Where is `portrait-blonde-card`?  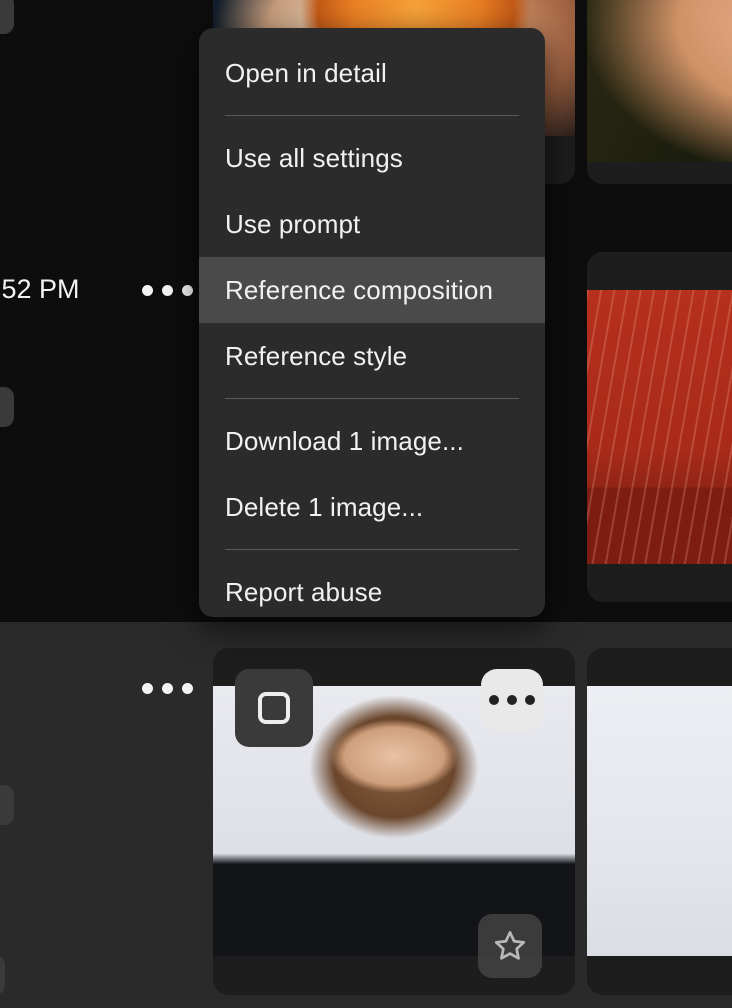 portrait-blonde-card is located at coordinates (659, 821).